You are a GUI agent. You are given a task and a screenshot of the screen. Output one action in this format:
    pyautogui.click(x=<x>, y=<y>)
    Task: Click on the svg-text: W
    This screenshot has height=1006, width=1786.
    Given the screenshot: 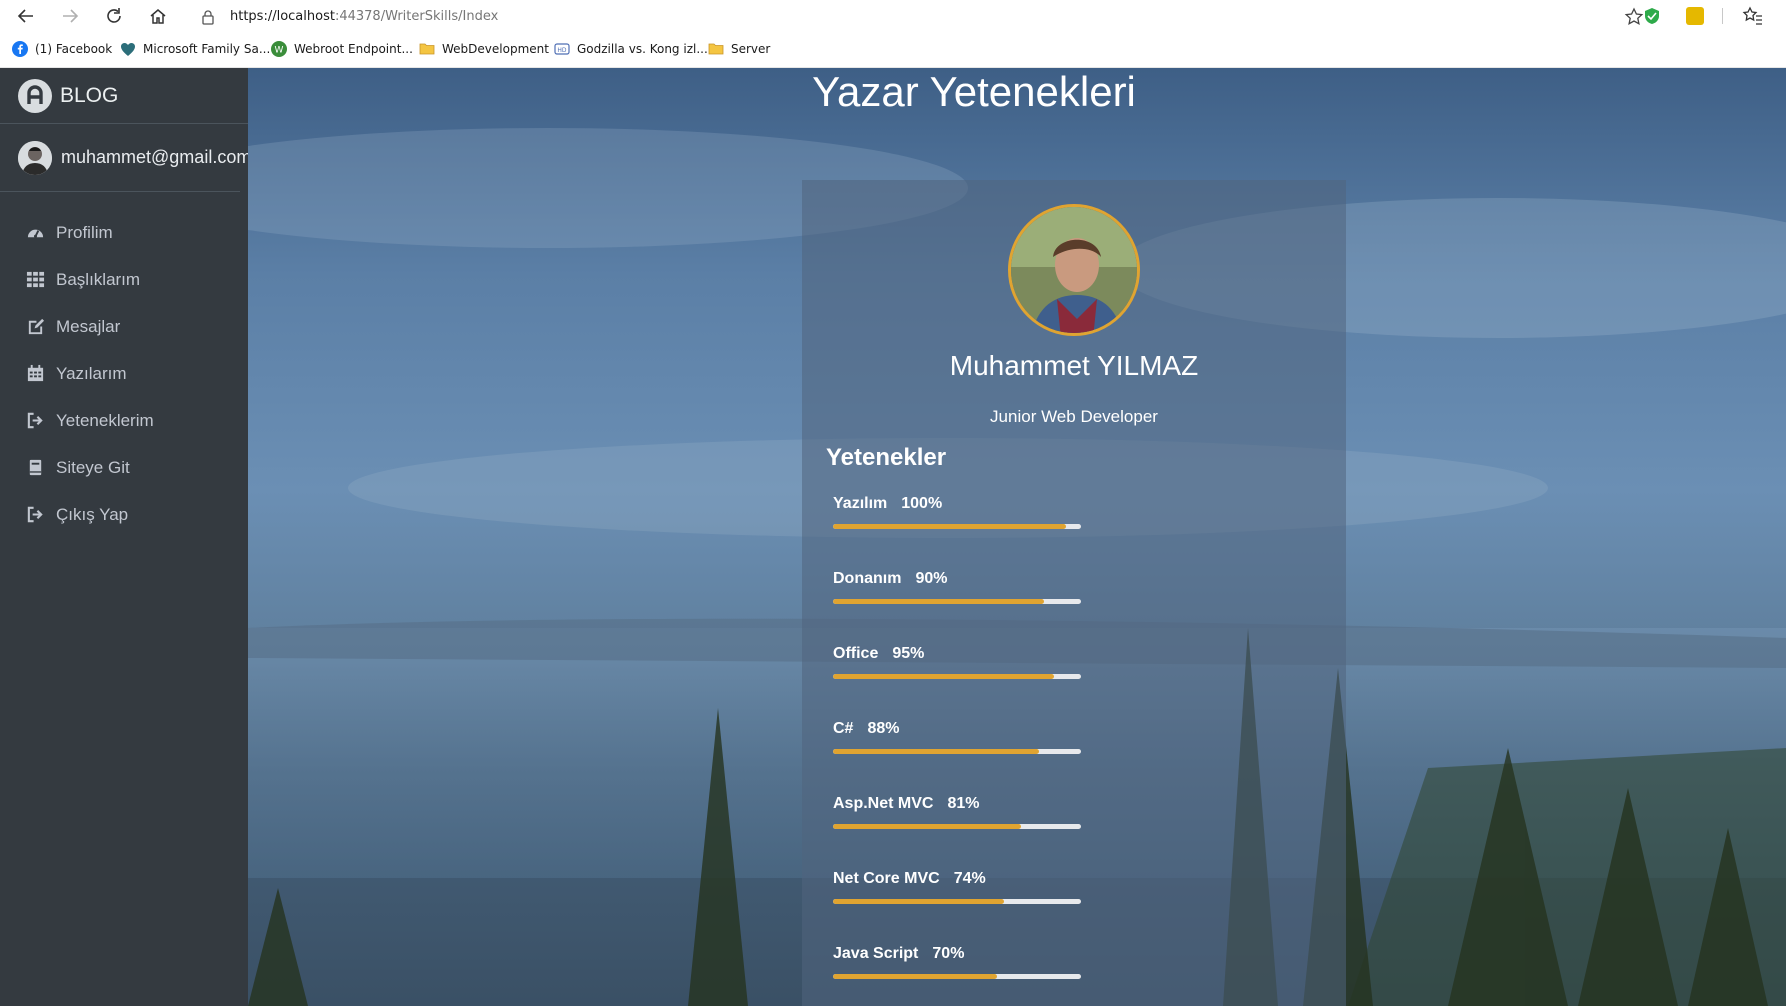 What is the action you would take?
    pyautogui.click(x=279, y=51)
    